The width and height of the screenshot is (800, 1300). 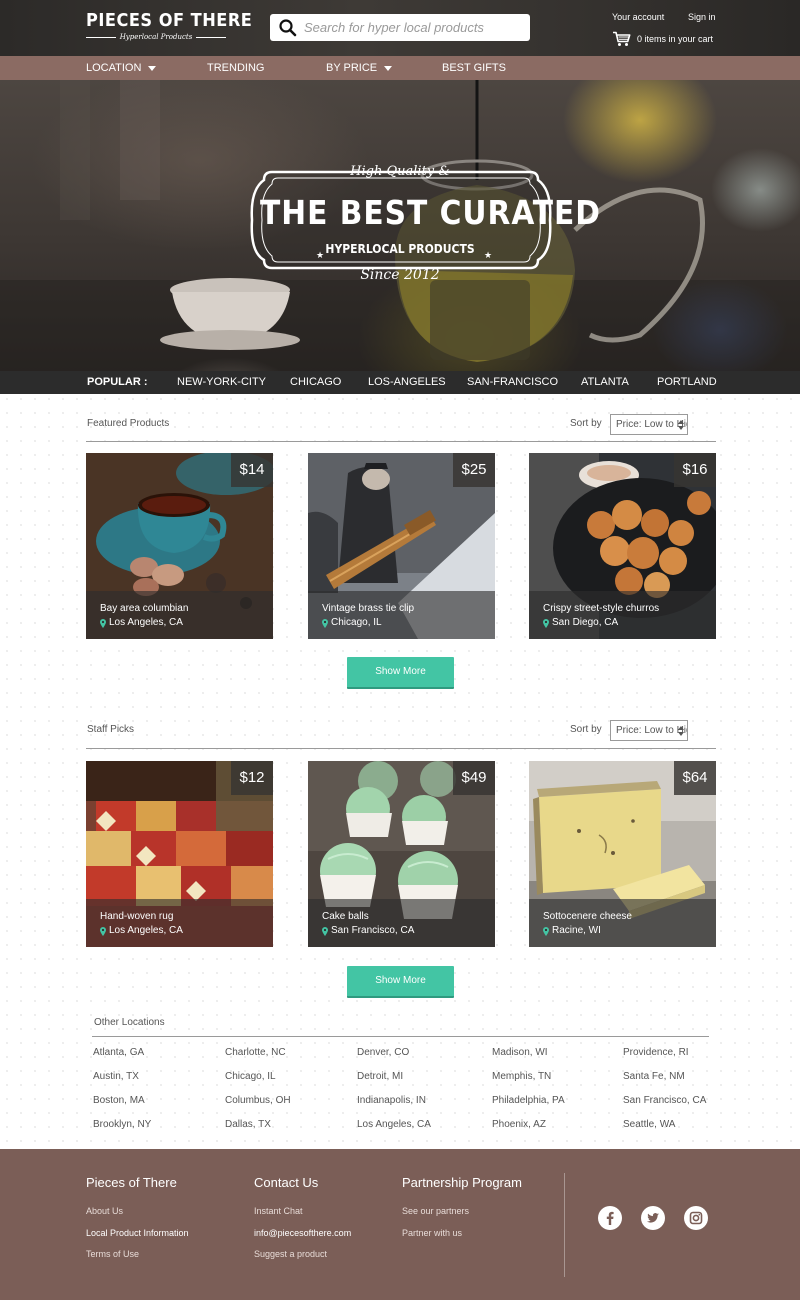 What do you see at coordinates (144, 608) in the screenshot?
I see `product-name: Bay area columbian` at bounding box center [144, 608].